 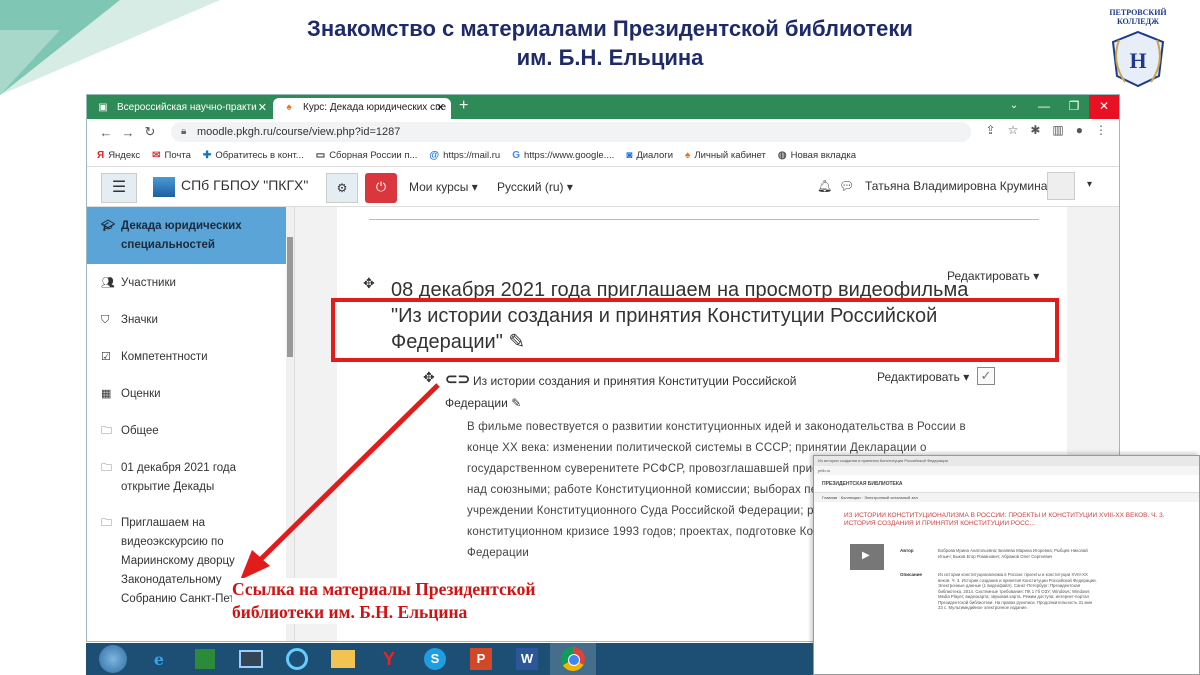 What do you see at coordinates (991, 130) in the screenshot?
I see `share-icon: ⇪` at bounding box center [991, 130].